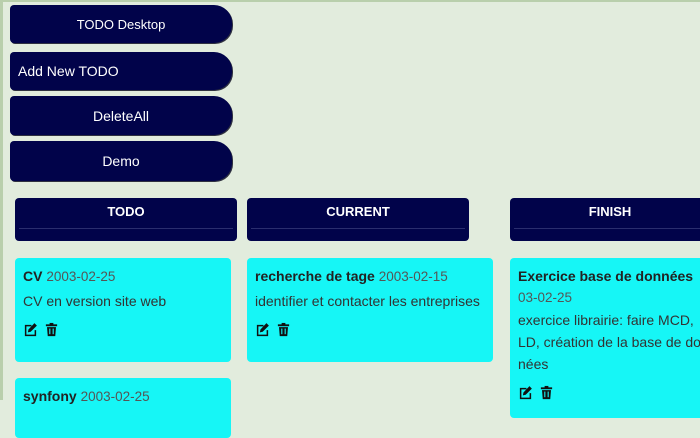  What do you see at coordinates (350, 1) in the screenshot?
I see `window-top-edge` at bounding box center [350, 1].